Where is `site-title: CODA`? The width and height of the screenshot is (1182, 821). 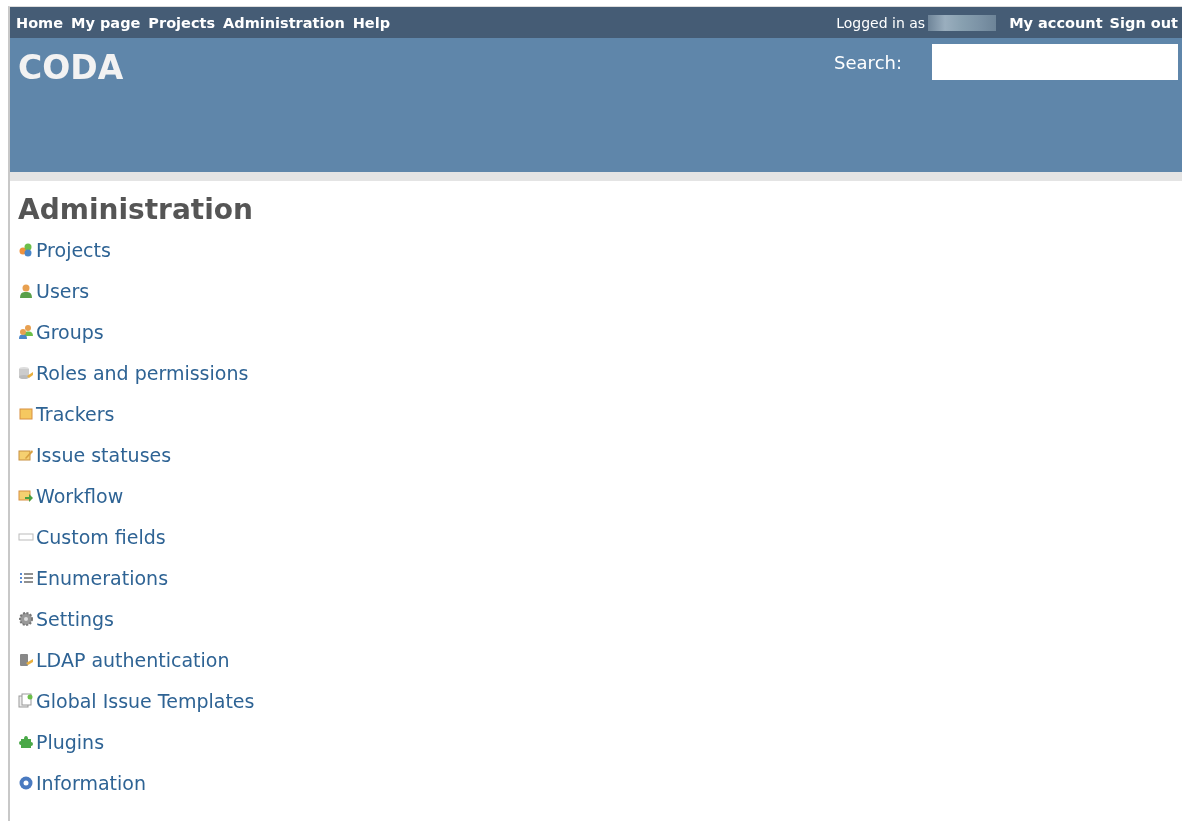
site-title: CODA is located at coordinates (71, 67).